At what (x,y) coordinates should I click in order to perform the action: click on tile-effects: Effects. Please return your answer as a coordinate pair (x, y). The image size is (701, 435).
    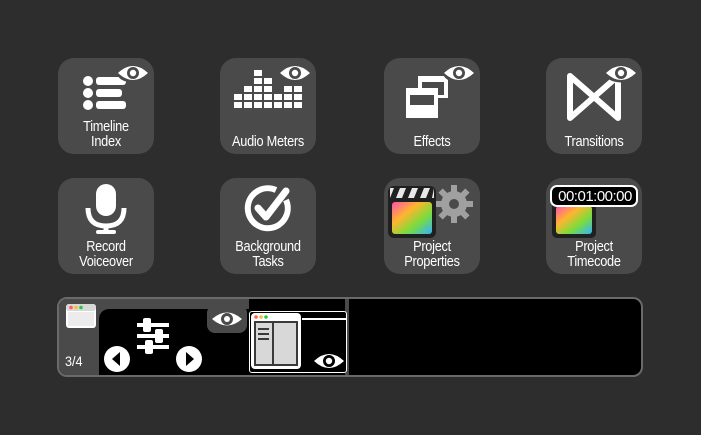
    Looking at the image, I should click on (432, 106).